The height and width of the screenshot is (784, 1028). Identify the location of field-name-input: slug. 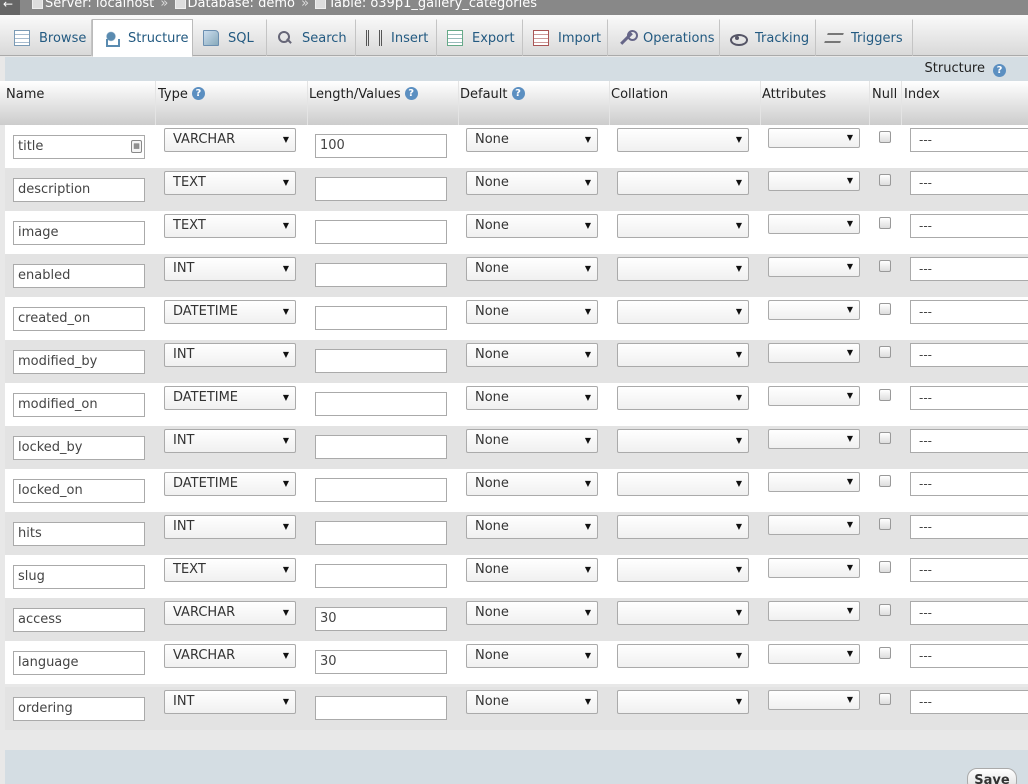
(79, 577).